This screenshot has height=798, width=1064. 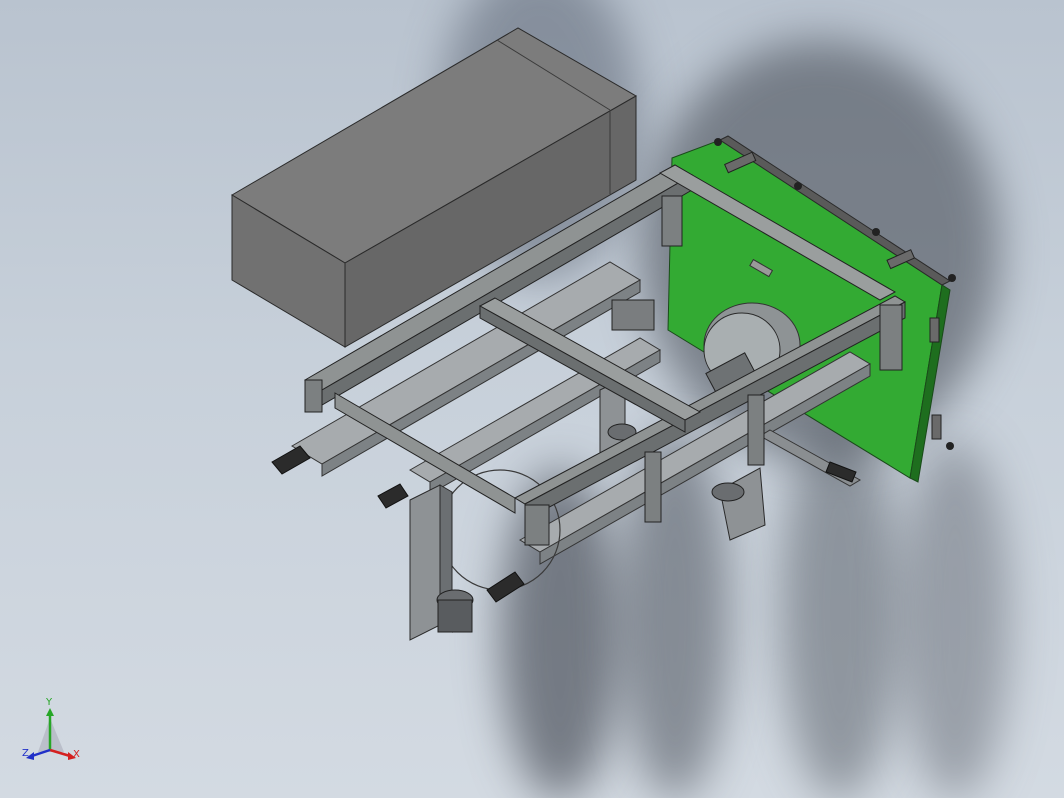 I want to click on y-axis-label: Y, so click(x=49, y=702).